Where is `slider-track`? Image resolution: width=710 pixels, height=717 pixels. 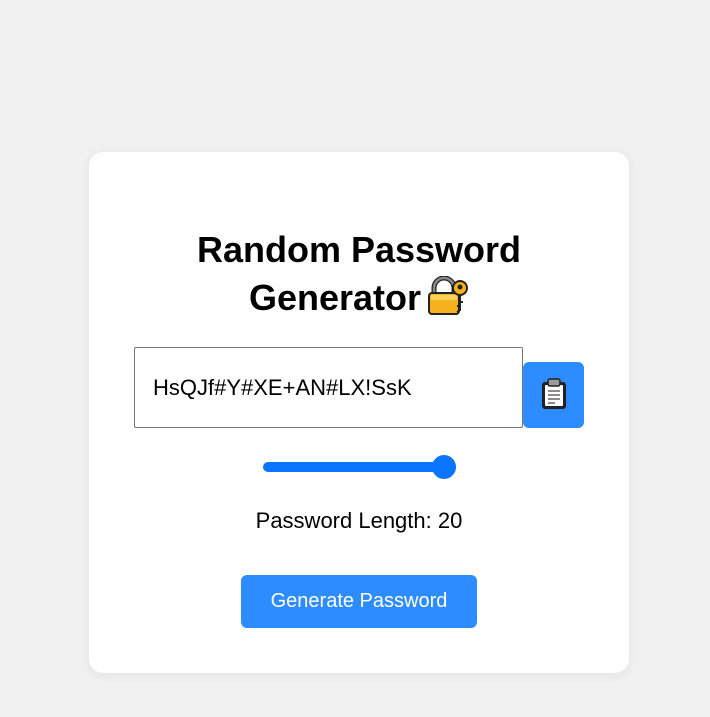
slider-track is located at coordinates (359, 467).